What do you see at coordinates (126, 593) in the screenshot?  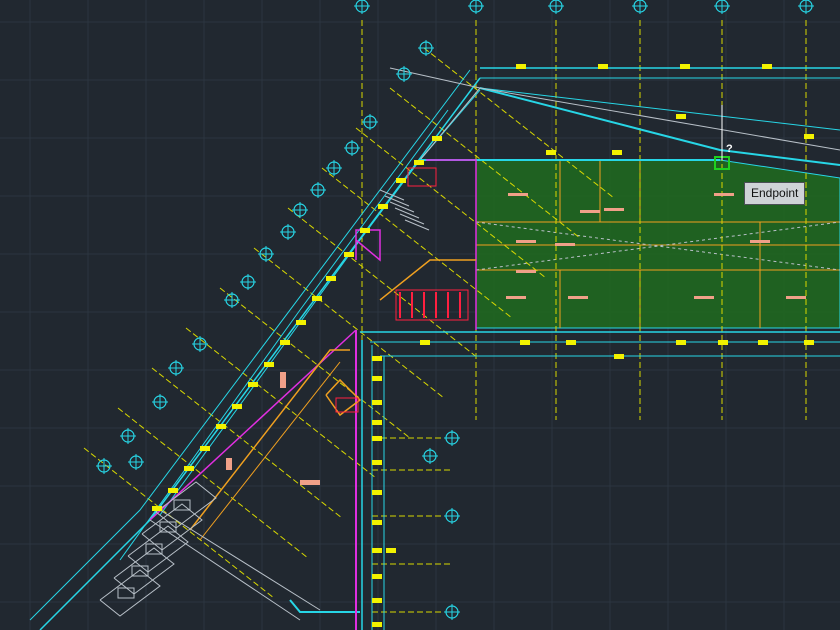 I see `car-outline` at bounding box center [126, 593].